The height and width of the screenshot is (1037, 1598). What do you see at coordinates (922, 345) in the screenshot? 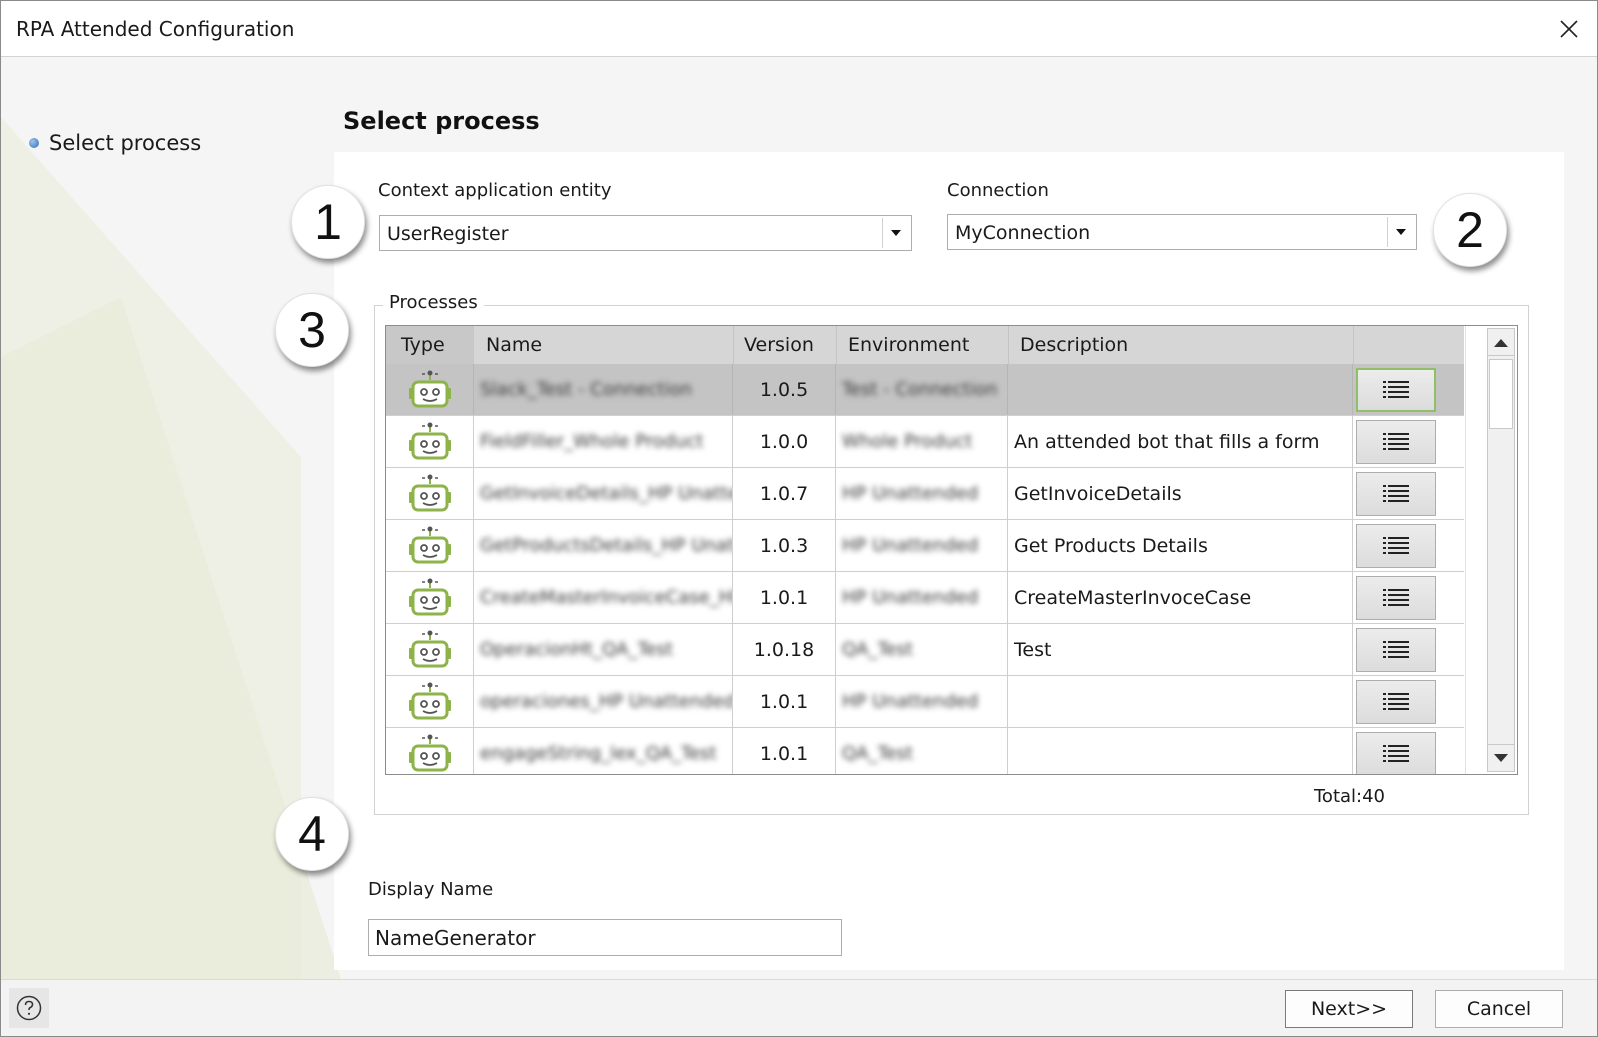
I see `column-header-environment: Environment` at bounding box center [922, 345].